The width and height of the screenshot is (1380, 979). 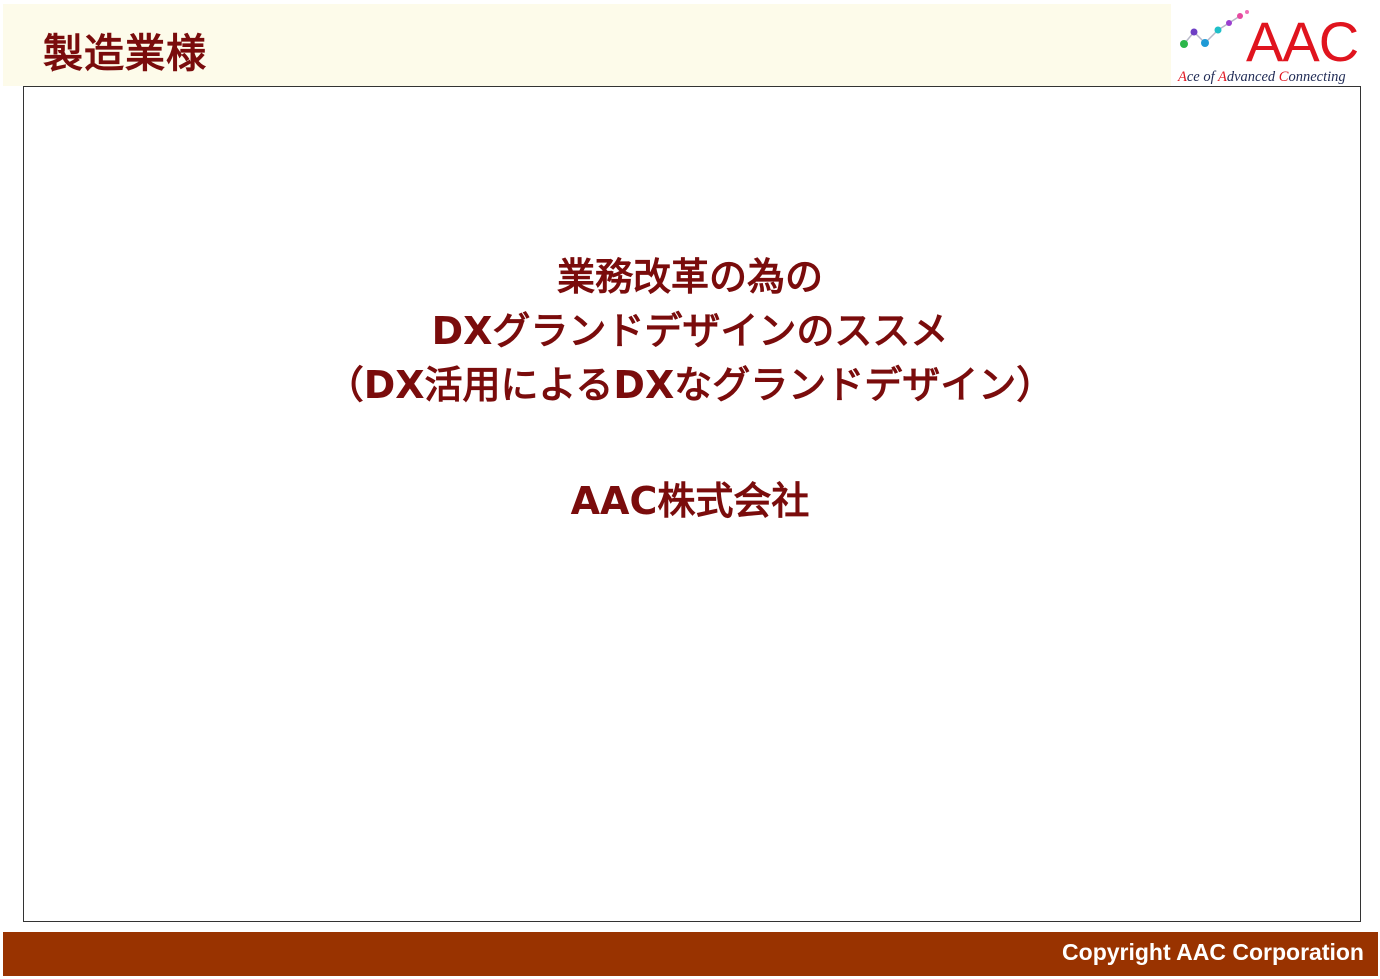 I want to click on header-band: 製造業様, so click(x=587, y=45).